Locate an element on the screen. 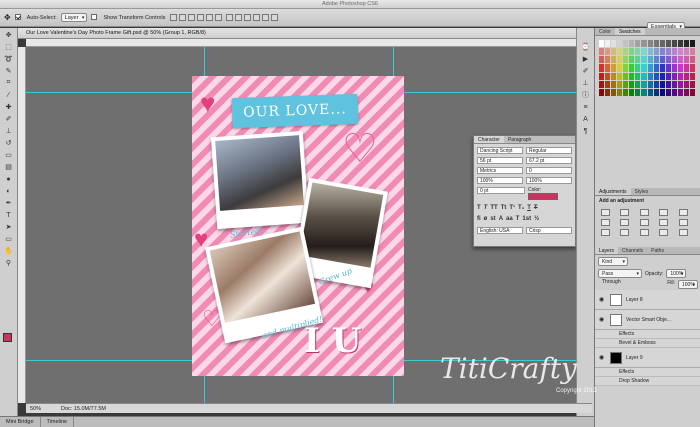  eraser-icon: ▭ is located at coordinates (9, 155).